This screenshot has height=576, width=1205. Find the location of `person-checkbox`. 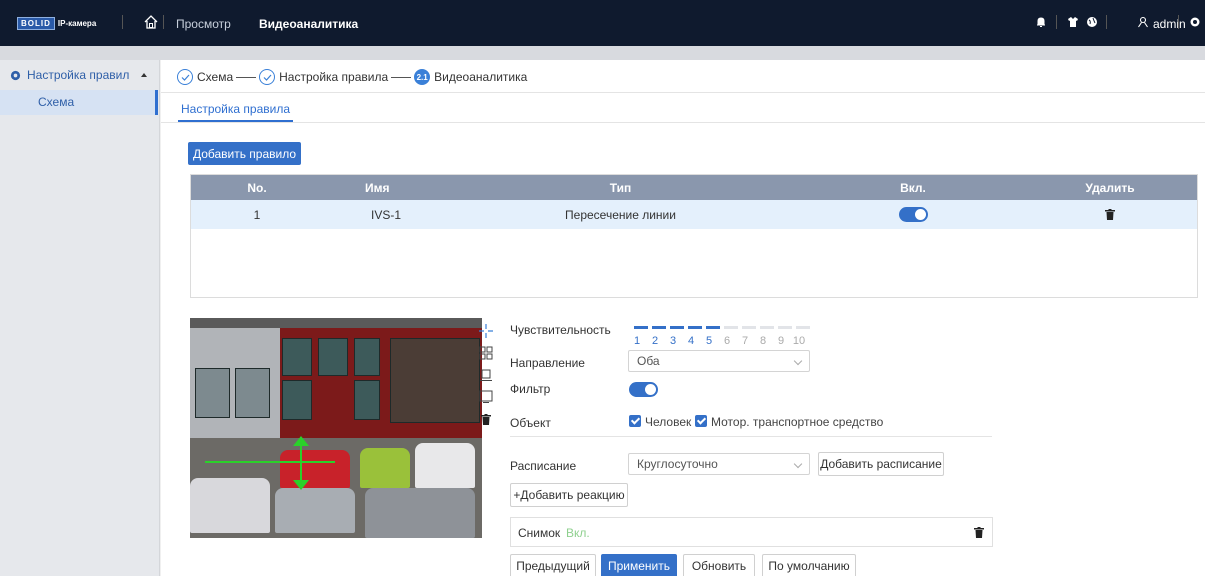

person-checkbox is located at coordinates (635, 421).